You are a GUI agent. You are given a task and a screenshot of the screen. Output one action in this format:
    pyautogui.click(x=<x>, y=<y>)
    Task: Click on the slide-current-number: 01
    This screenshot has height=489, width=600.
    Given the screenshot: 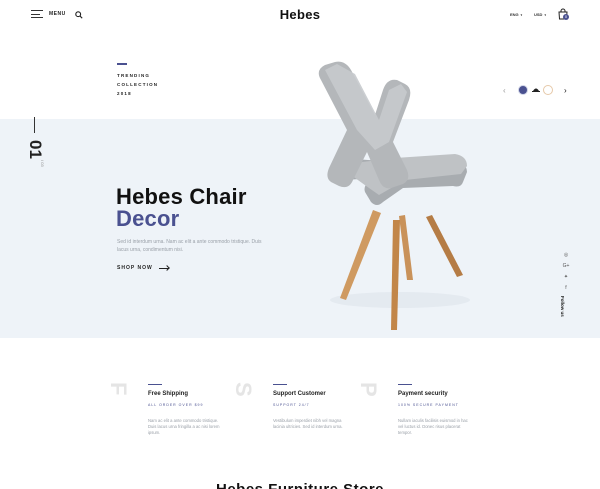 What is the action you would take?
    pyautogui.click(x=35, y=149)
    